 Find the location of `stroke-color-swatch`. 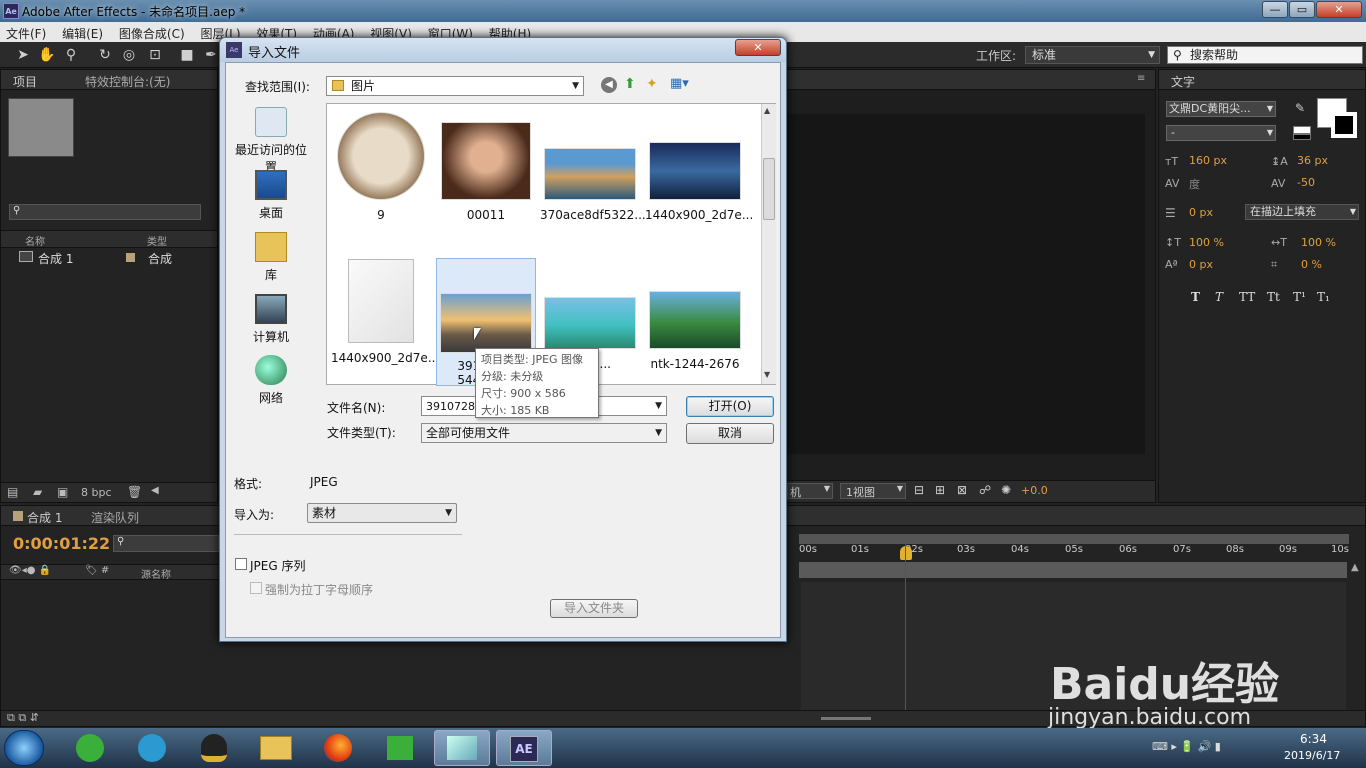

stroke-color-swatch is located at coordinates (1344, 125).